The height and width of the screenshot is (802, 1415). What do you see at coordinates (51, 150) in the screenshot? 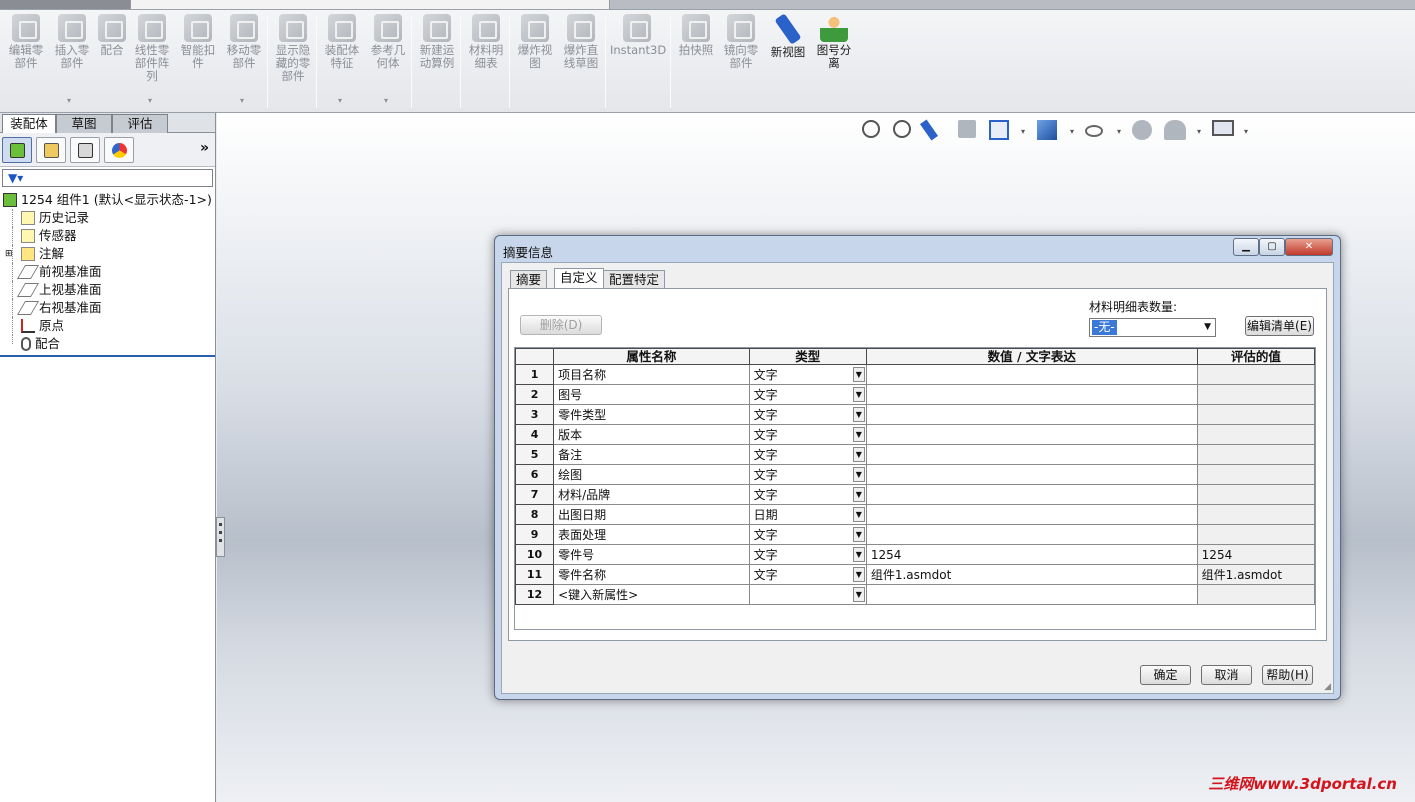
I see `property-manager-tab` at bounding box center [51, 150].